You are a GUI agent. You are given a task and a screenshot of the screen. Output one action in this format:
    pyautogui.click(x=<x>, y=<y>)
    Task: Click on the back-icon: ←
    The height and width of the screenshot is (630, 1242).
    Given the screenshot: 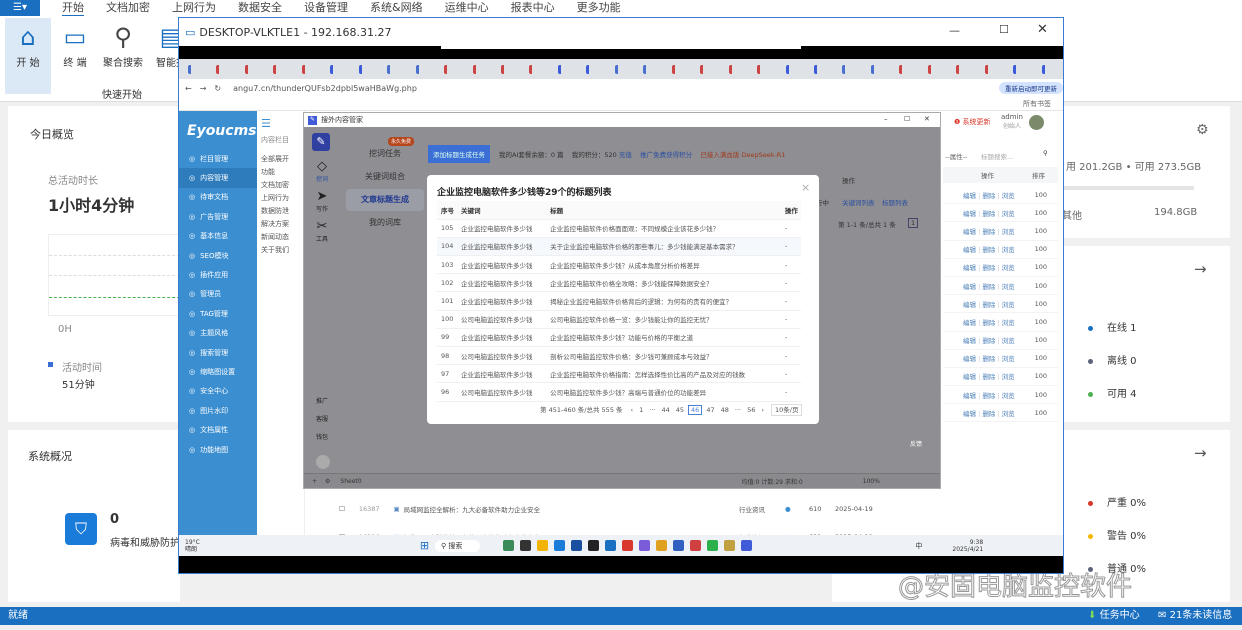 What is the action you would take?
    pyautogui.click(x=188, y=88)
    